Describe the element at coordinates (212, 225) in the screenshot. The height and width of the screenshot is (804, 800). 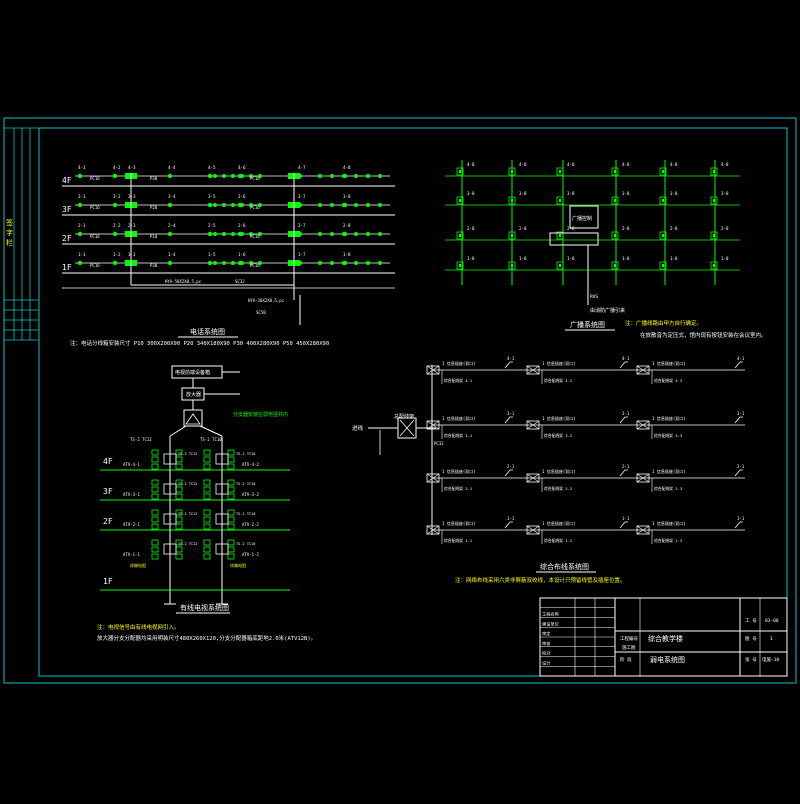
I see `phone-outlet-label: 2-5` at that location.